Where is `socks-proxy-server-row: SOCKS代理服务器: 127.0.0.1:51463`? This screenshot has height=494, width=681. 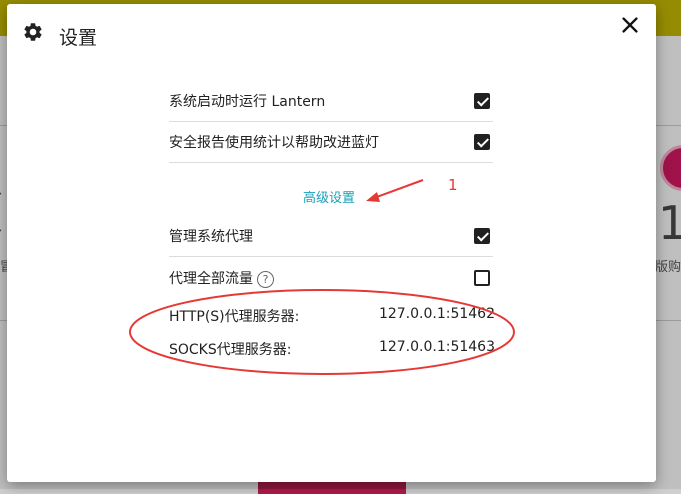 socks-proxy-server-row: SOCKS代理服务器: 127.0.0.1:51463 is located at coordinates (332, 349).